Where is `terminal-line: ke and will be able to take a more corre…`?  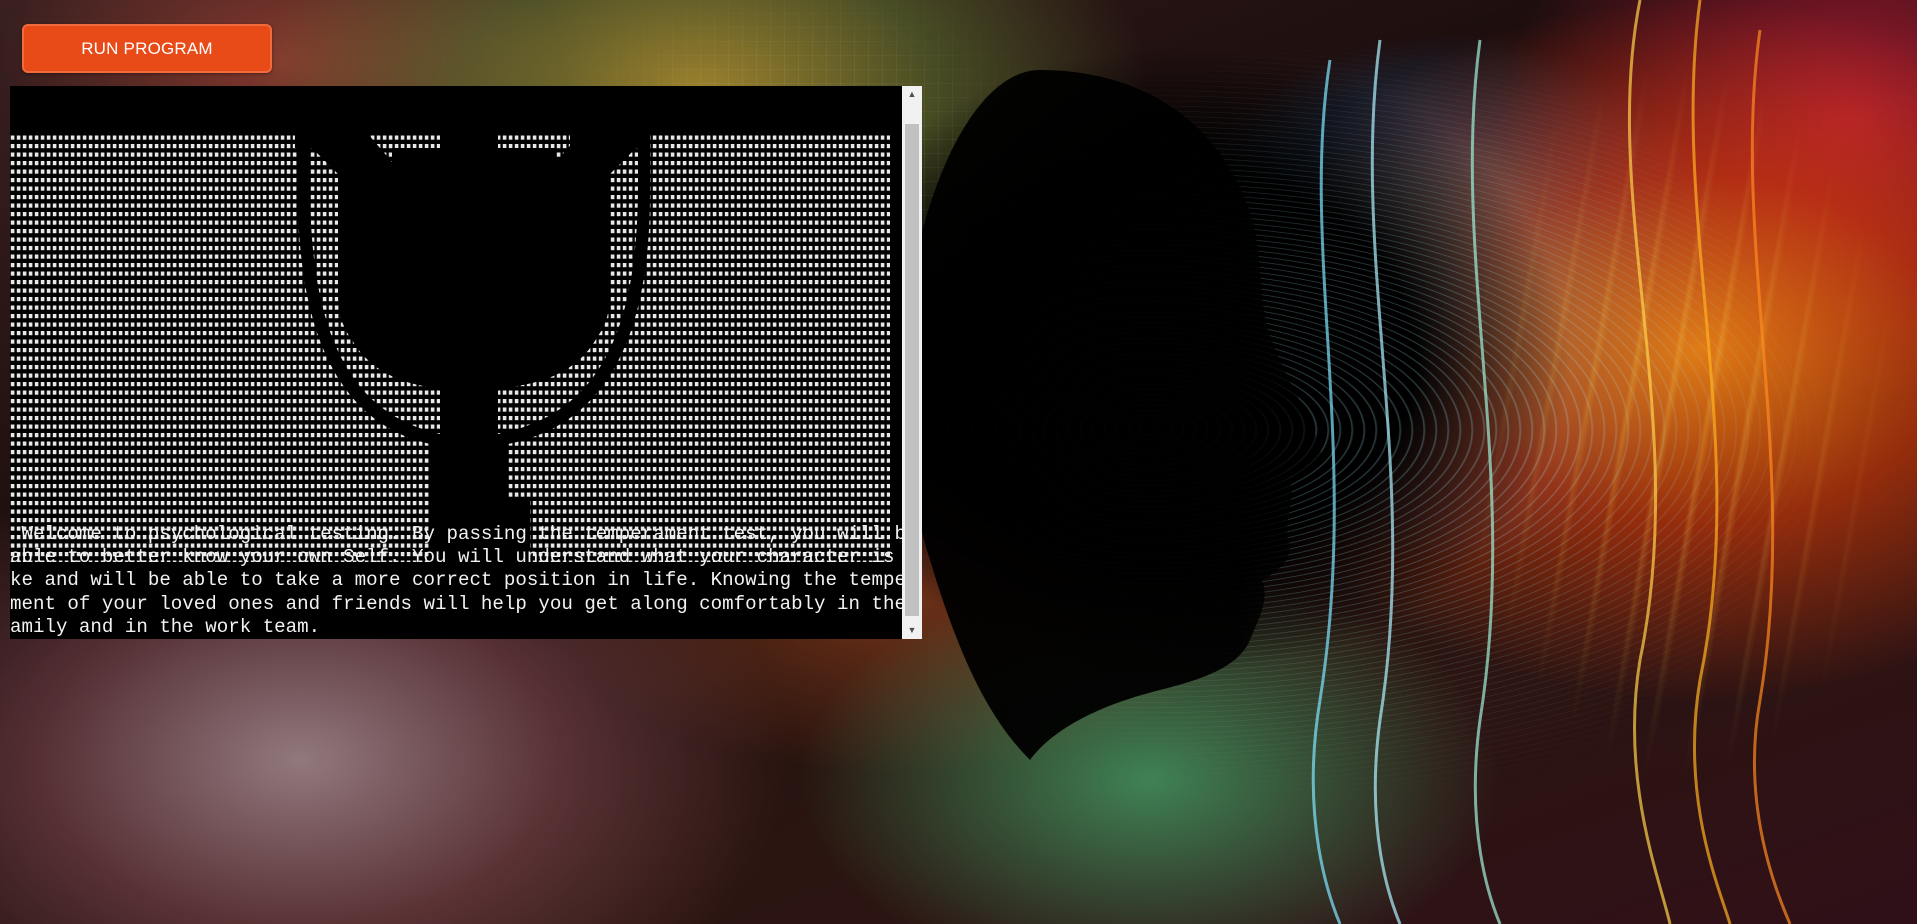 terminal-line: ke and will be able to take a more corre… is located at coordinates (456, 580).